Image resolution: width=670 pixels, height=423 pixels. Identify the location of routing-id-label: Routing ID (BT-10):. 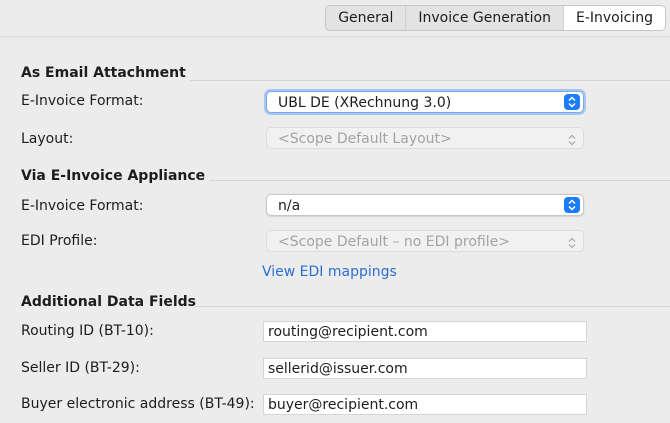
(87, 331).